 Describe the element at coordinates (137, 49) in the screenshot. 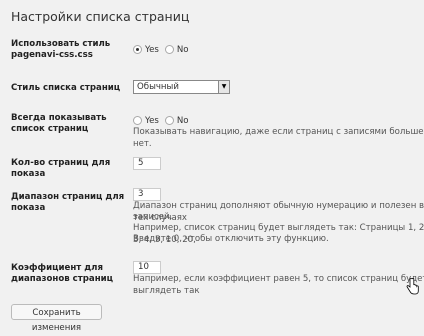

I see `css-yes-radio` at that location.